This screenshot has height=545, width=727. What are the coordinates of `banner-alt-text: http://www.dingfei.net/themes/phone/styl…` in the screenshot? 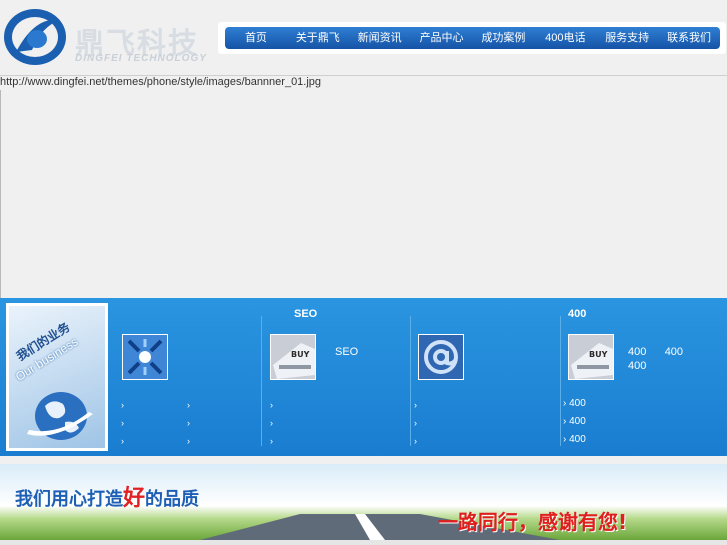 It's located at (161, 82).